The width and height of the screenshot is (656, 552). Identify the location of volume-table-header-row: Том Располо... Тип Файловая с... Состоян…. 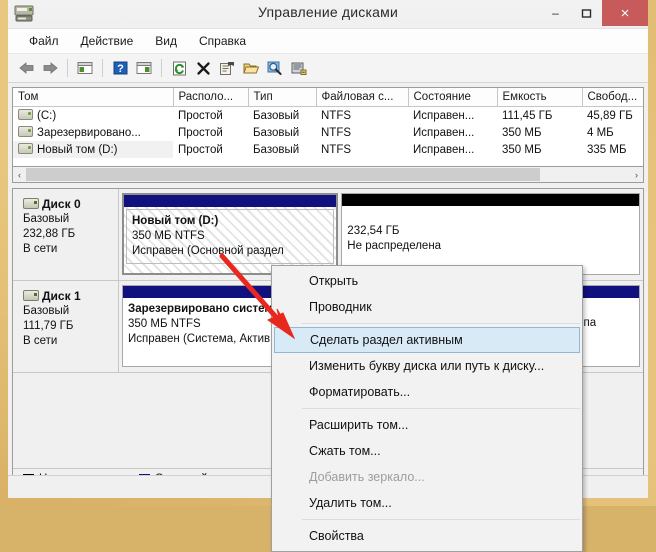
(328, 97).